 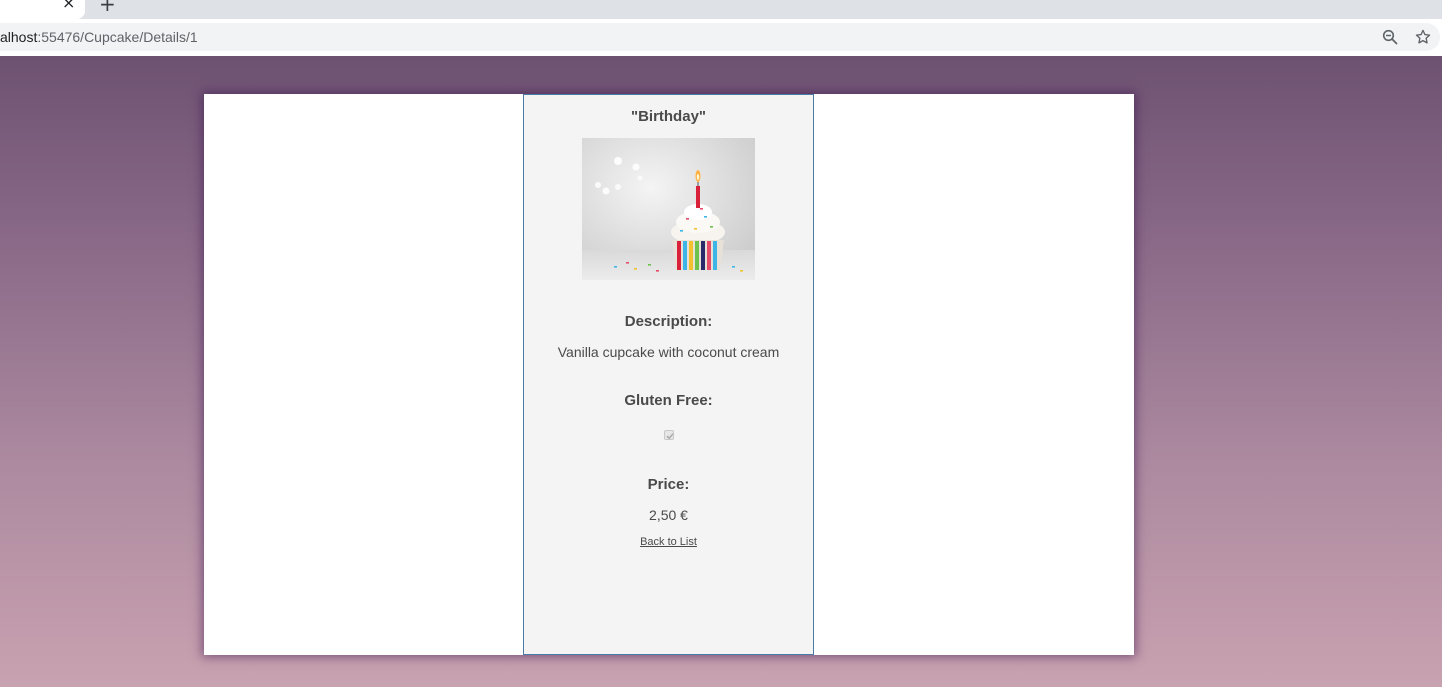 What do you see at coordinates (668, 484) in the screenshot?
I see `price-label: Price:` at bounding box center [668, 484].